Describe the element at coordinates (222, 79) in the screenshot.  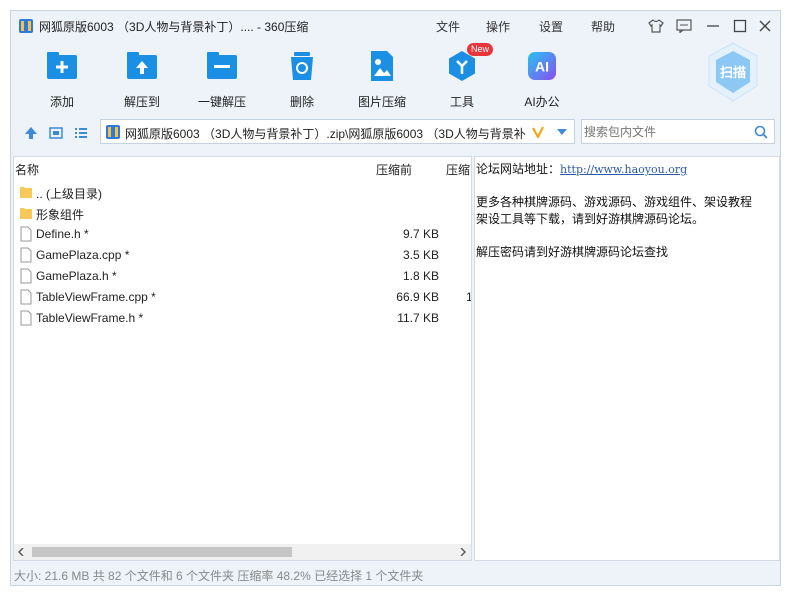
I see `tool-one-click-extract: 一键解压` at that location.